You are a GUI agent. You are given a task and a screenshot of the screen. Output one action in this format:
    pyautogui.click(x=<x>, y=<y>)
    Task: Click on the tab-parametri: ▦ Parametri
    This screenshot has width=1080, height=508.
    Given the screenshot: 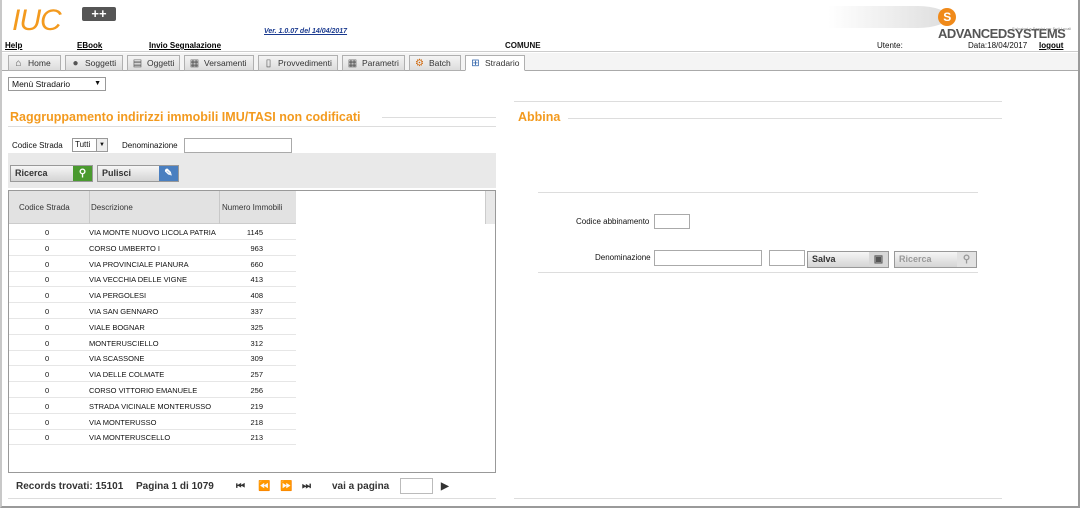 What is the action you would take?
    pyautogui.click(x=373, y=63)
    